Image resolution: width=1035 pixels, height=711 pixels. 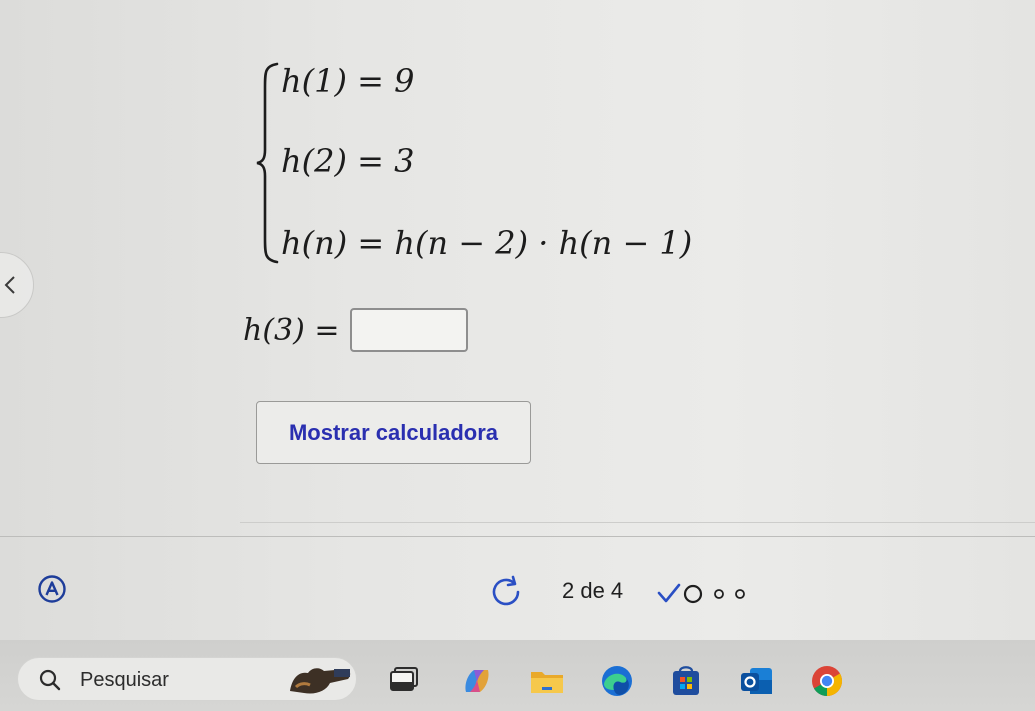 I want to click on equation-h2: h(2) = 3, so click(x=348, y=161).